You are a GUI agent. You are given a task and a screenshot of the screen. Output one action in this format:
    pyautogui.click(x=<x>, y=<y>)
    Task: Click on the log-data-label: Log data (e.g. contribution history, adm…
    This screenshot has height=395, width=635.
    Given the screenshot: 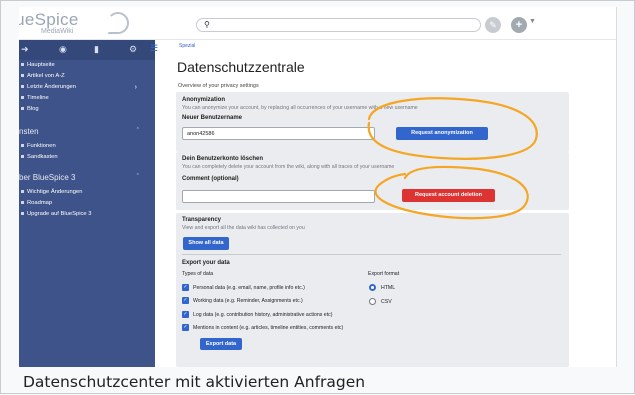 What is the action you would take?
    pyautogui.click(x=263, y=315)
    